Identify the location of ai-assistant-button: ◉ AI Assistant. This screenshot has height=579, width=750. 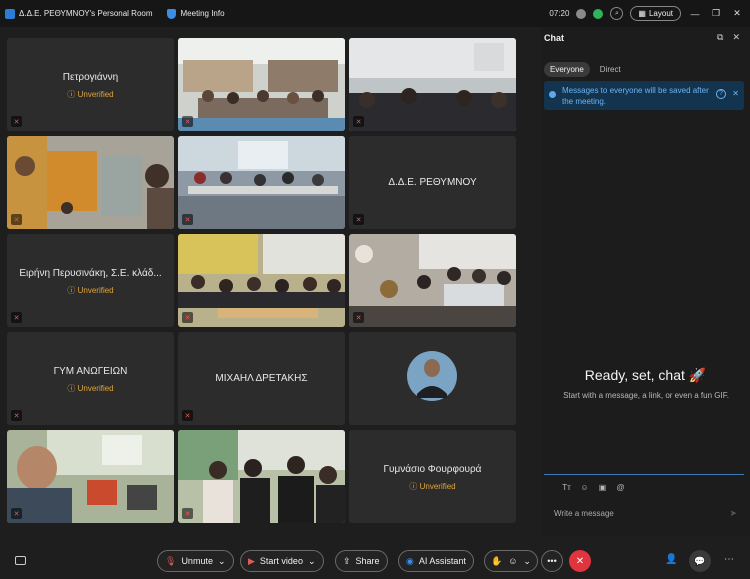
(436, 561).